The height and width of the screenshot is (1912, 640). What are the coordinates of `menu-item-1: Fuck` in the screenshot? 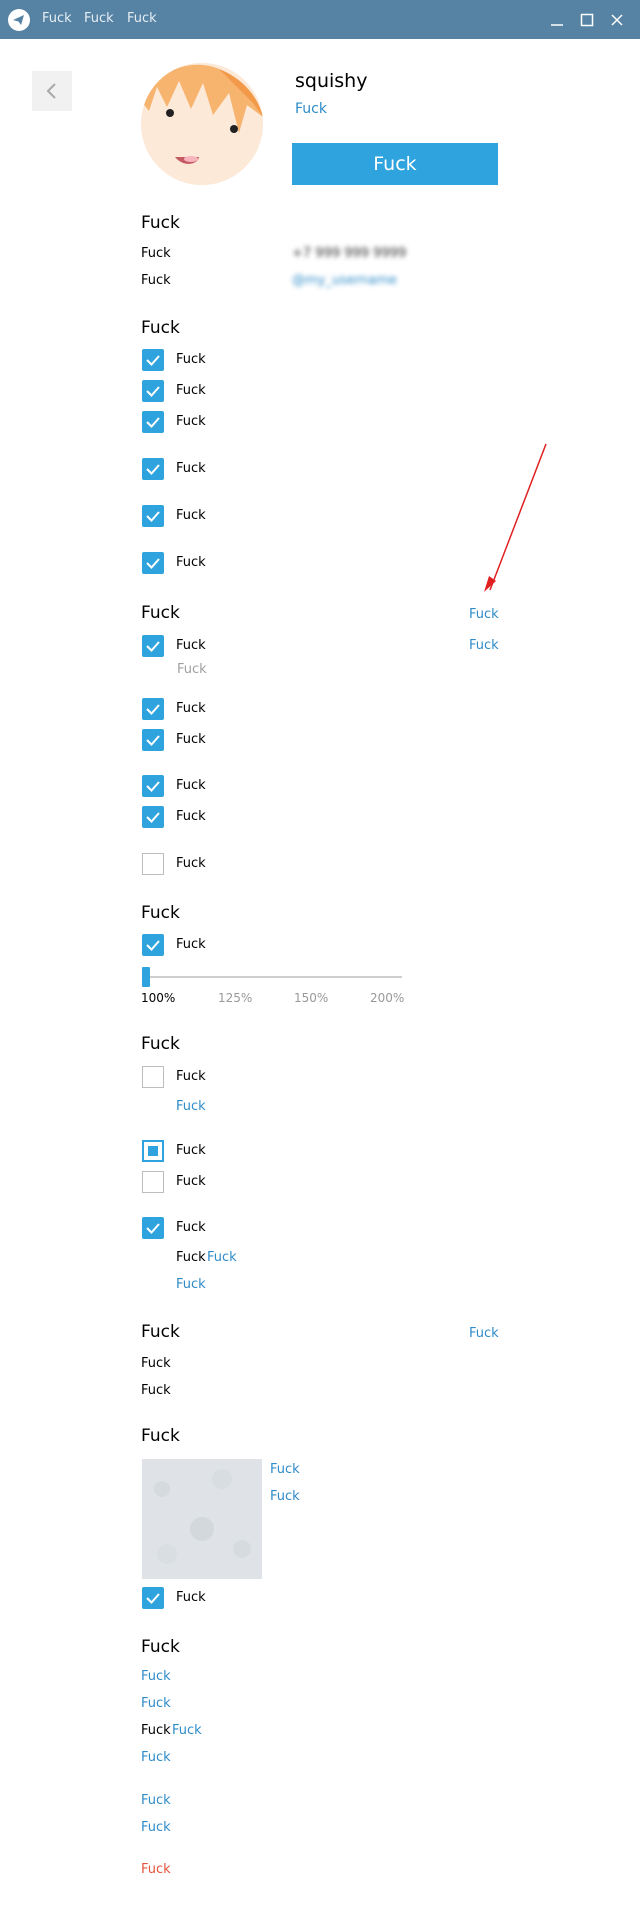 It's located at (57, 18).